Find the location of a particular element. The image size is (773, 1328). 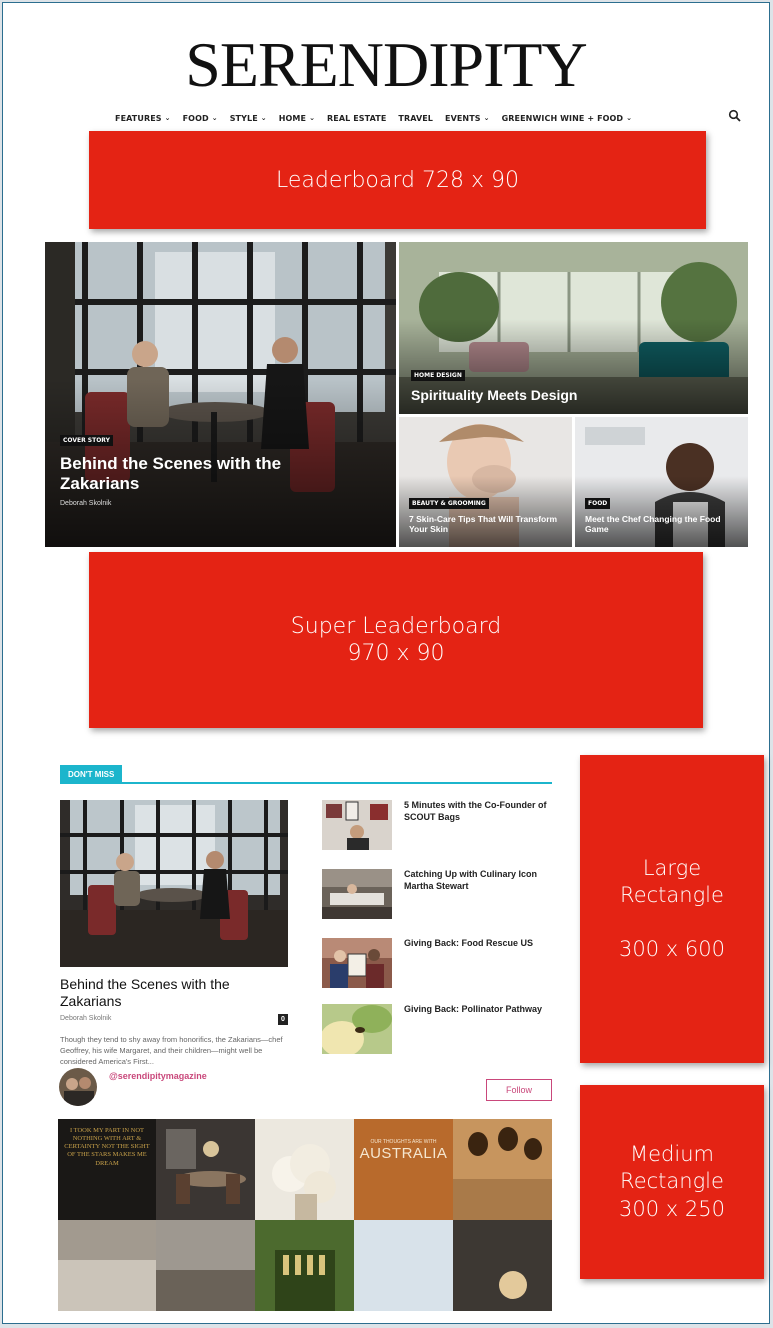

instagram-post: OUR THOUGHTS ARE WITH AUSTRALIA is located at coordinates (403, 1169).